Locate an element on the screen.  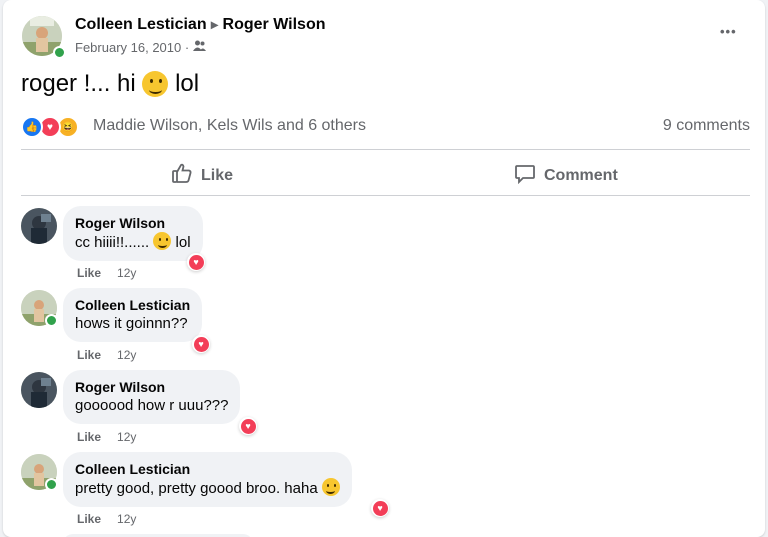
post-text: roger !... hi lol is located at coordinates (110, 84).